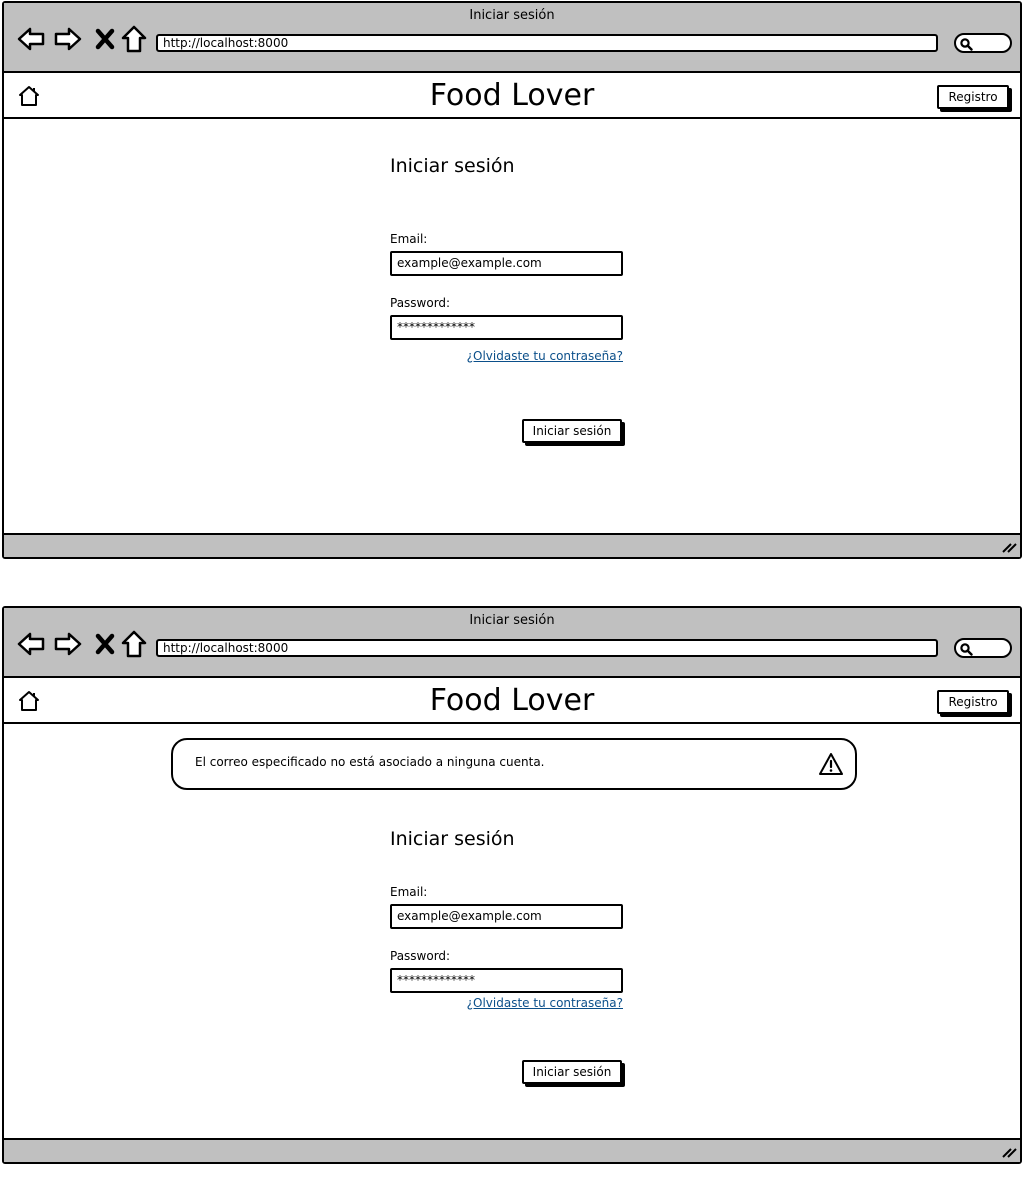 This screenshot has width=1025, height=1181. I want to click on warning-icon, so click(831, 764).